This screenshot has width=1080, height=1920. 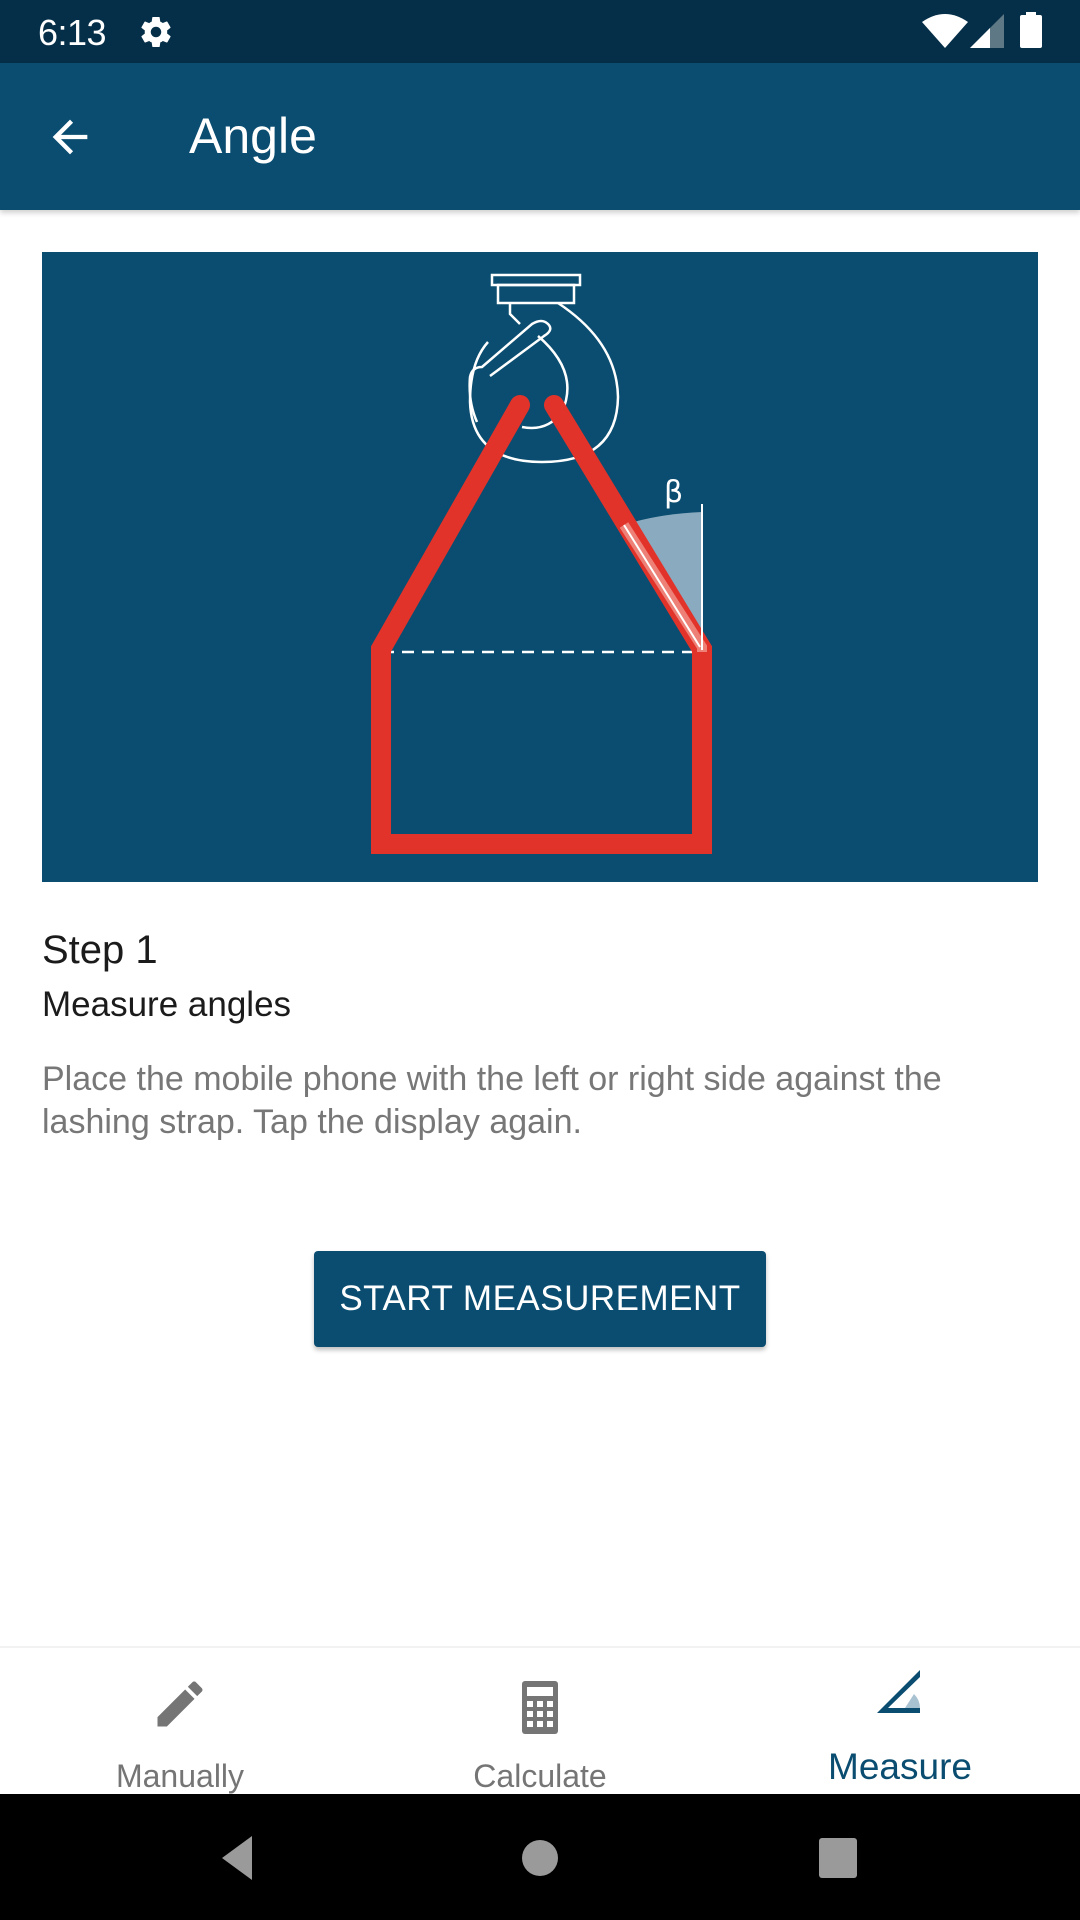 What do you see at coordinates (673, 492) in the screenshot?
I see `angle-beta-label: β` at bounding box center [673, 492].